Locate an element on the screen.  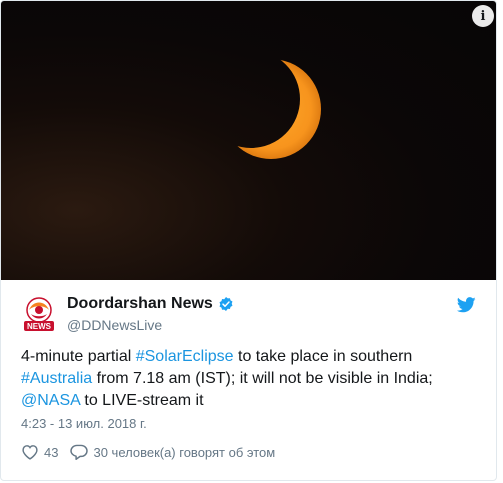
avatar-news-label: NEWS is located at coordinates (39, 326).